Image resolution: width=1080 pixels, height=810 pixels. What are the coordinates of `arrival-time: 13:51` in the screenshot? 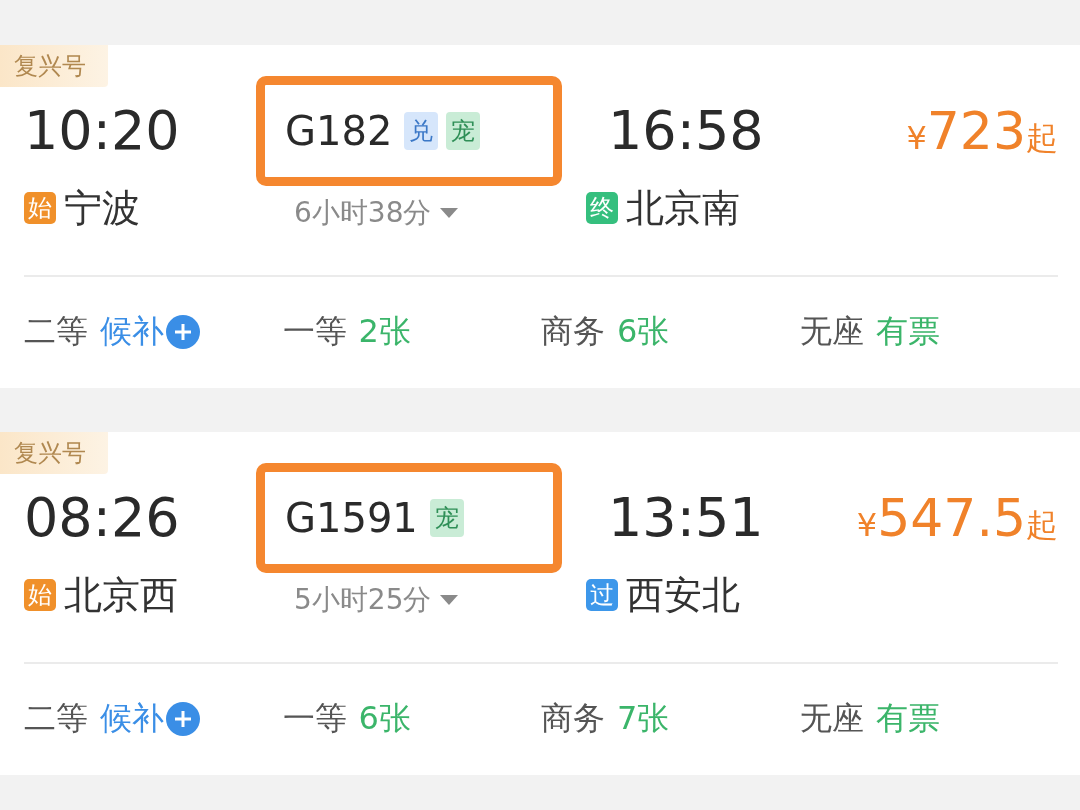 It's located at (686, 518).